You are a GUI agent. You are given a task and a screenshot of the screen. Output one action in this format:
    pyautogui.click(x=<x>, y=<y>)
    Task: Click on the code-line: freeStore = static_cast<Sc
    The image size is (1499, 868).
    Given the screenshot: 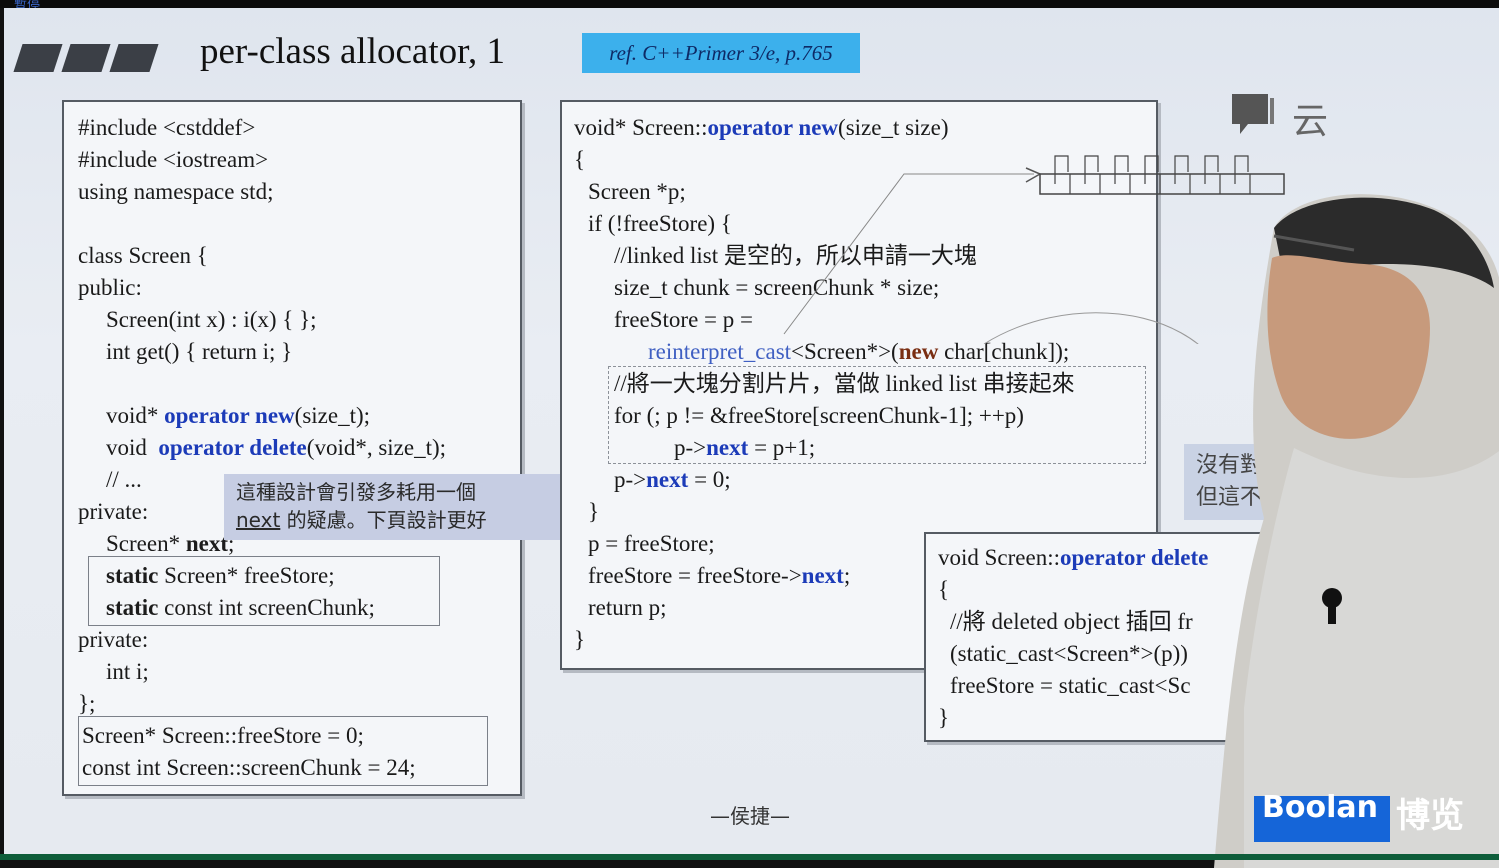 What is the action you would take?
    pyautogui.click(x=1070, y=685)
    